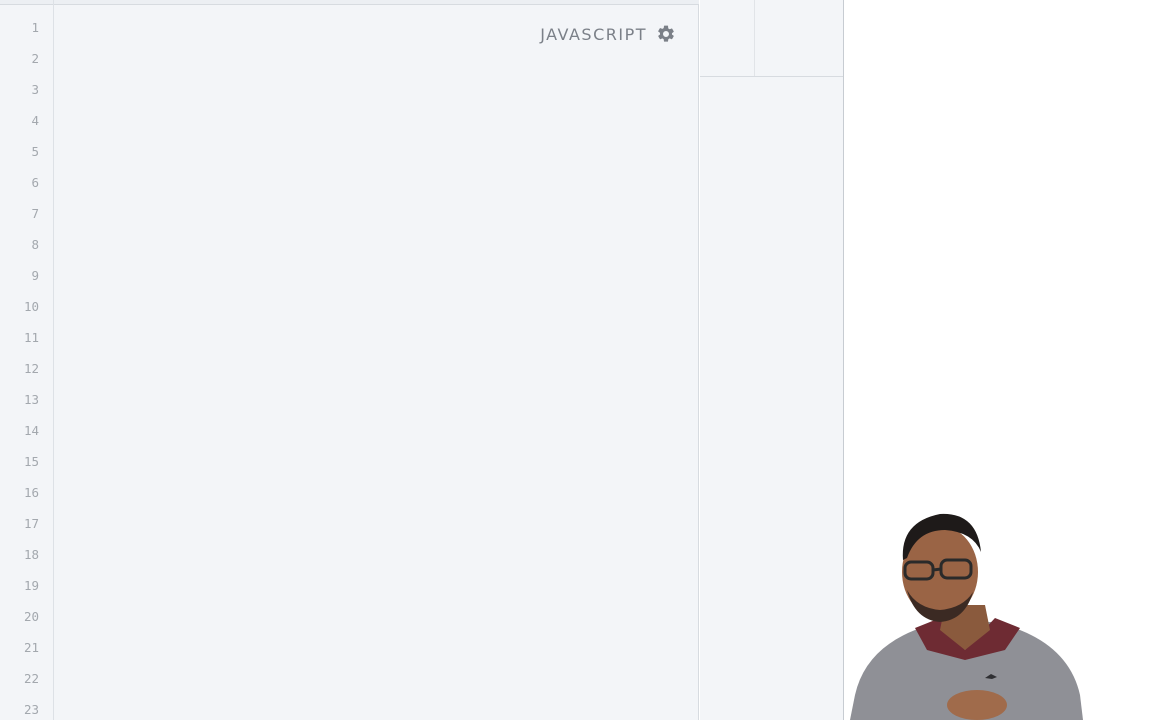  What do you see at coordinates (754, 38) in the screenshot?
I see `header-divider` at bounding box center [754, 38].